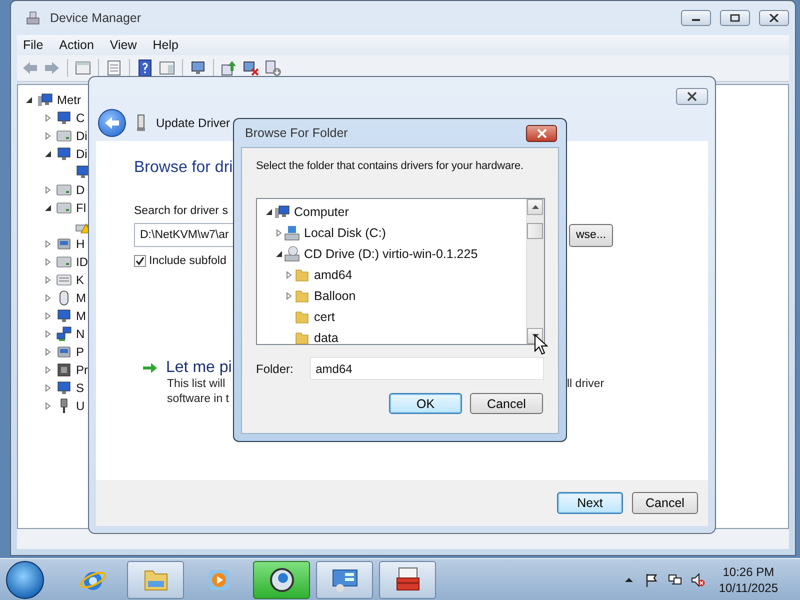 The width and height of the screenshot is (800, 600). I want to click on computer-icon, so click(45, 100).